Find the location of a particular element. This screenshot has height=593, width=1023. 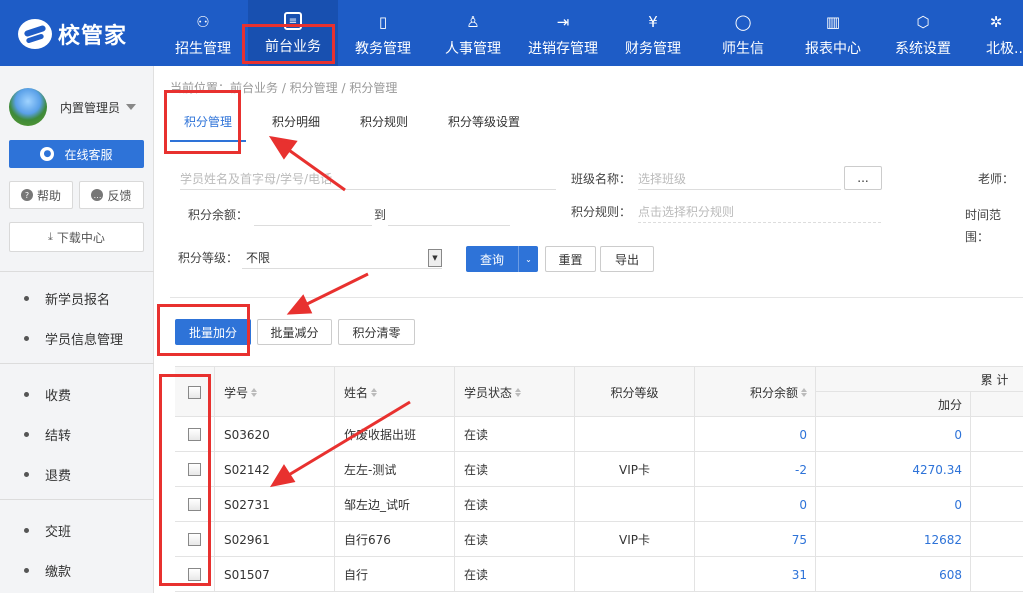

feedback-label: 反馈 is located at coordinates (119, 195).